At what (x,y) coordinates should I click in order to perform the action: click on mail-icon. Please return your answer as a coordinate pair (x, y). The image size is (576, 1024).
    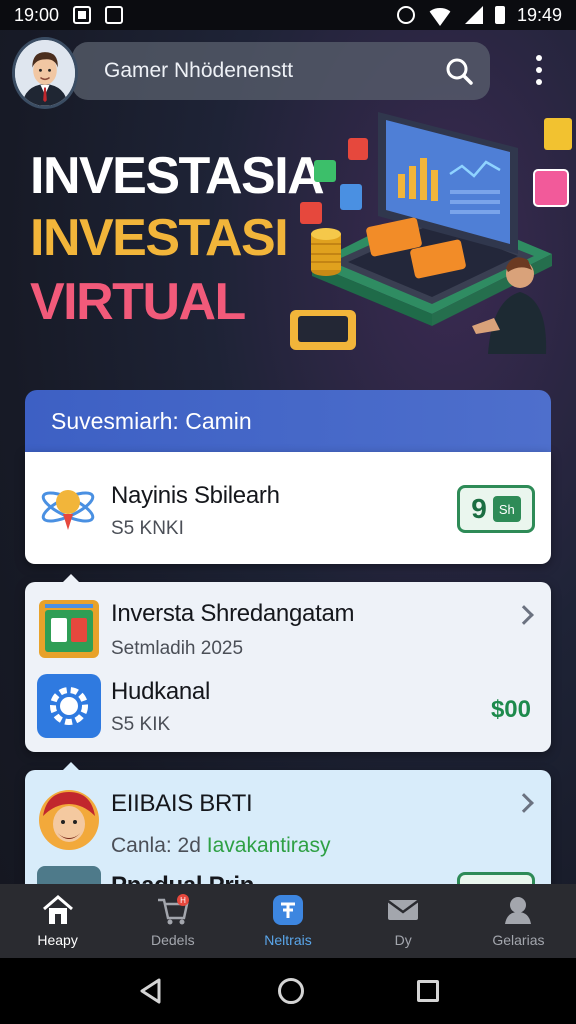
    Looking at the image, I should click on (403, 909).